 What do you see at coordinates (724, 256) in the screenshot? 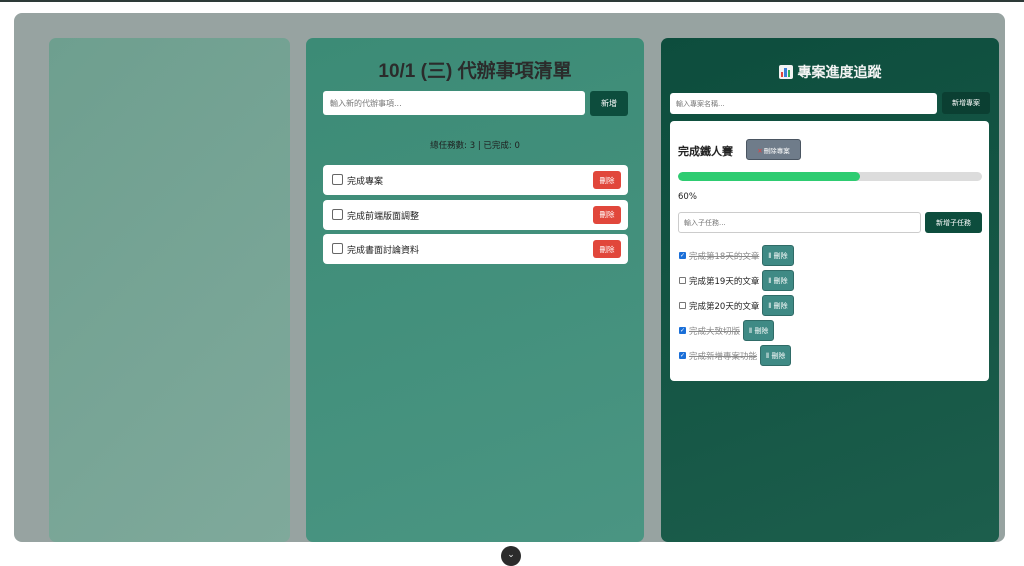
I see `subtask-text: 完成第18天的文章` at bounding box center [724, 256].